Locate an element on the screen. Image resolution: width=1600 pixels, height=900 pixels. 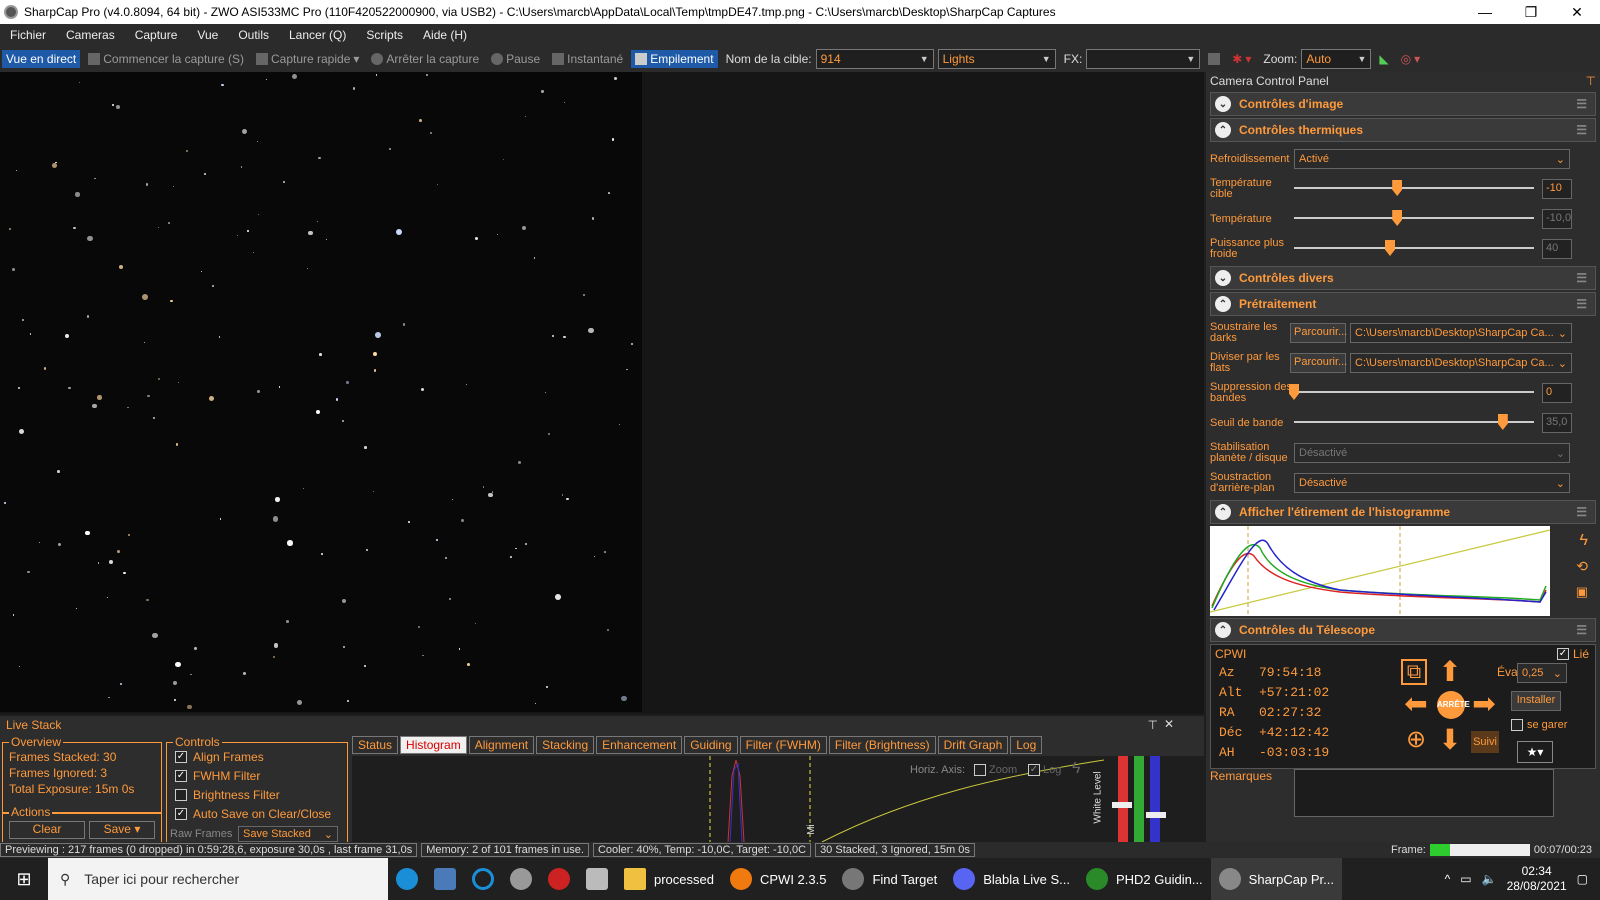
red-level-handle is located at coordinates (1122, 805).